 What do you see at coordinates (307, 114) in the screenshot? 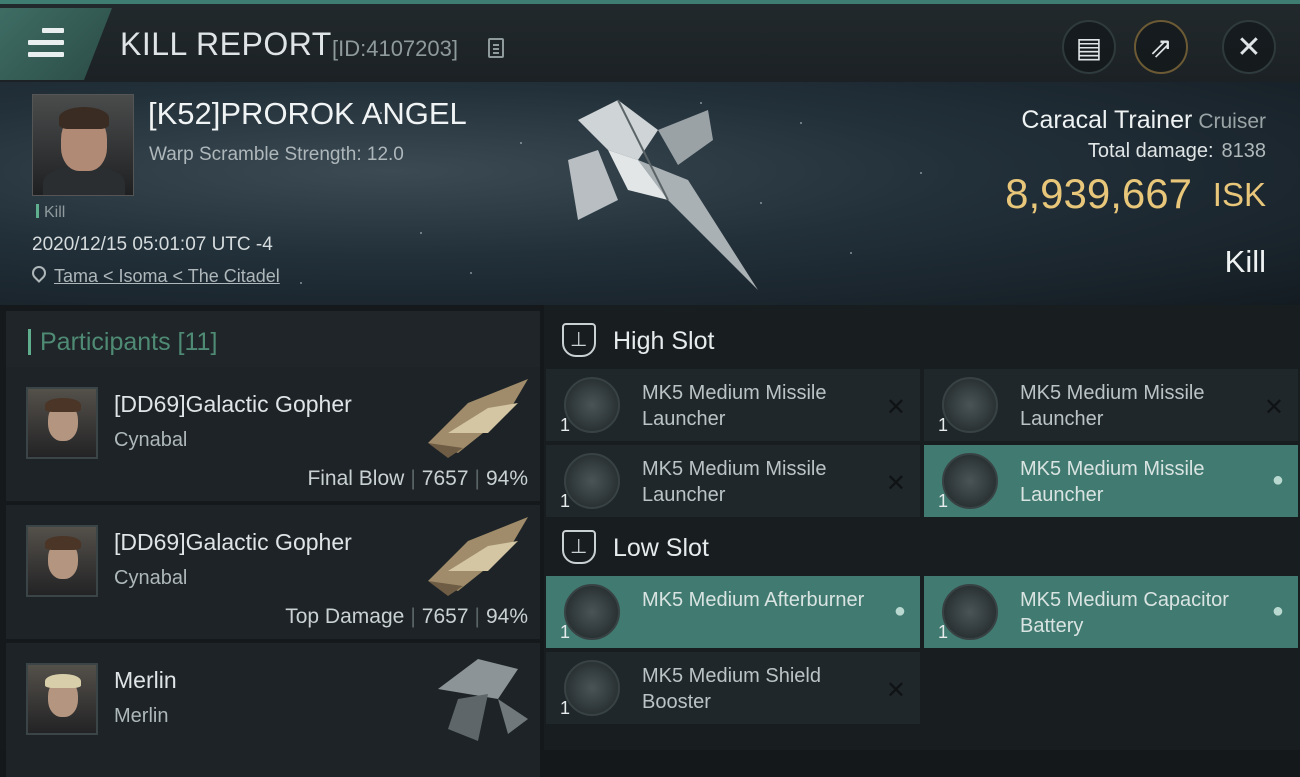
I see `victim-name: [K52]PROROK ANGEL` at bounding box center [307, 114].